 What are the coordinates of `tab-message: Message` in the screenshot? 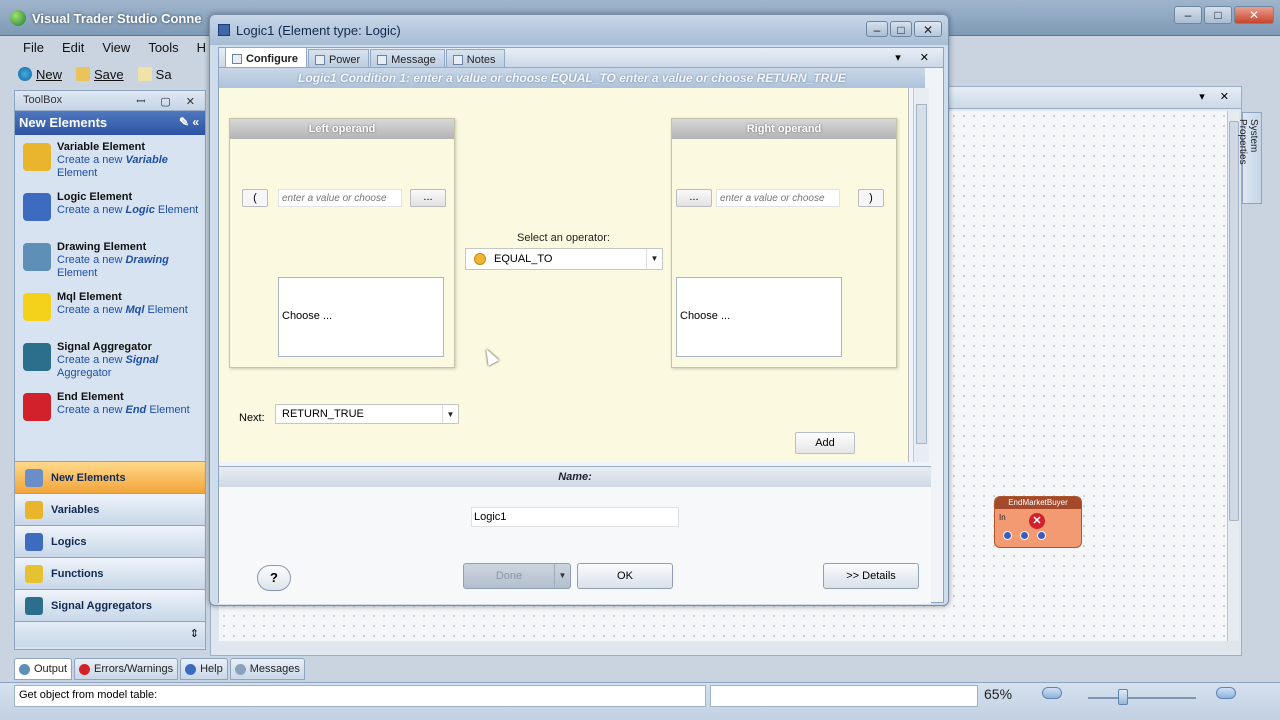 It's located at (407, 58).